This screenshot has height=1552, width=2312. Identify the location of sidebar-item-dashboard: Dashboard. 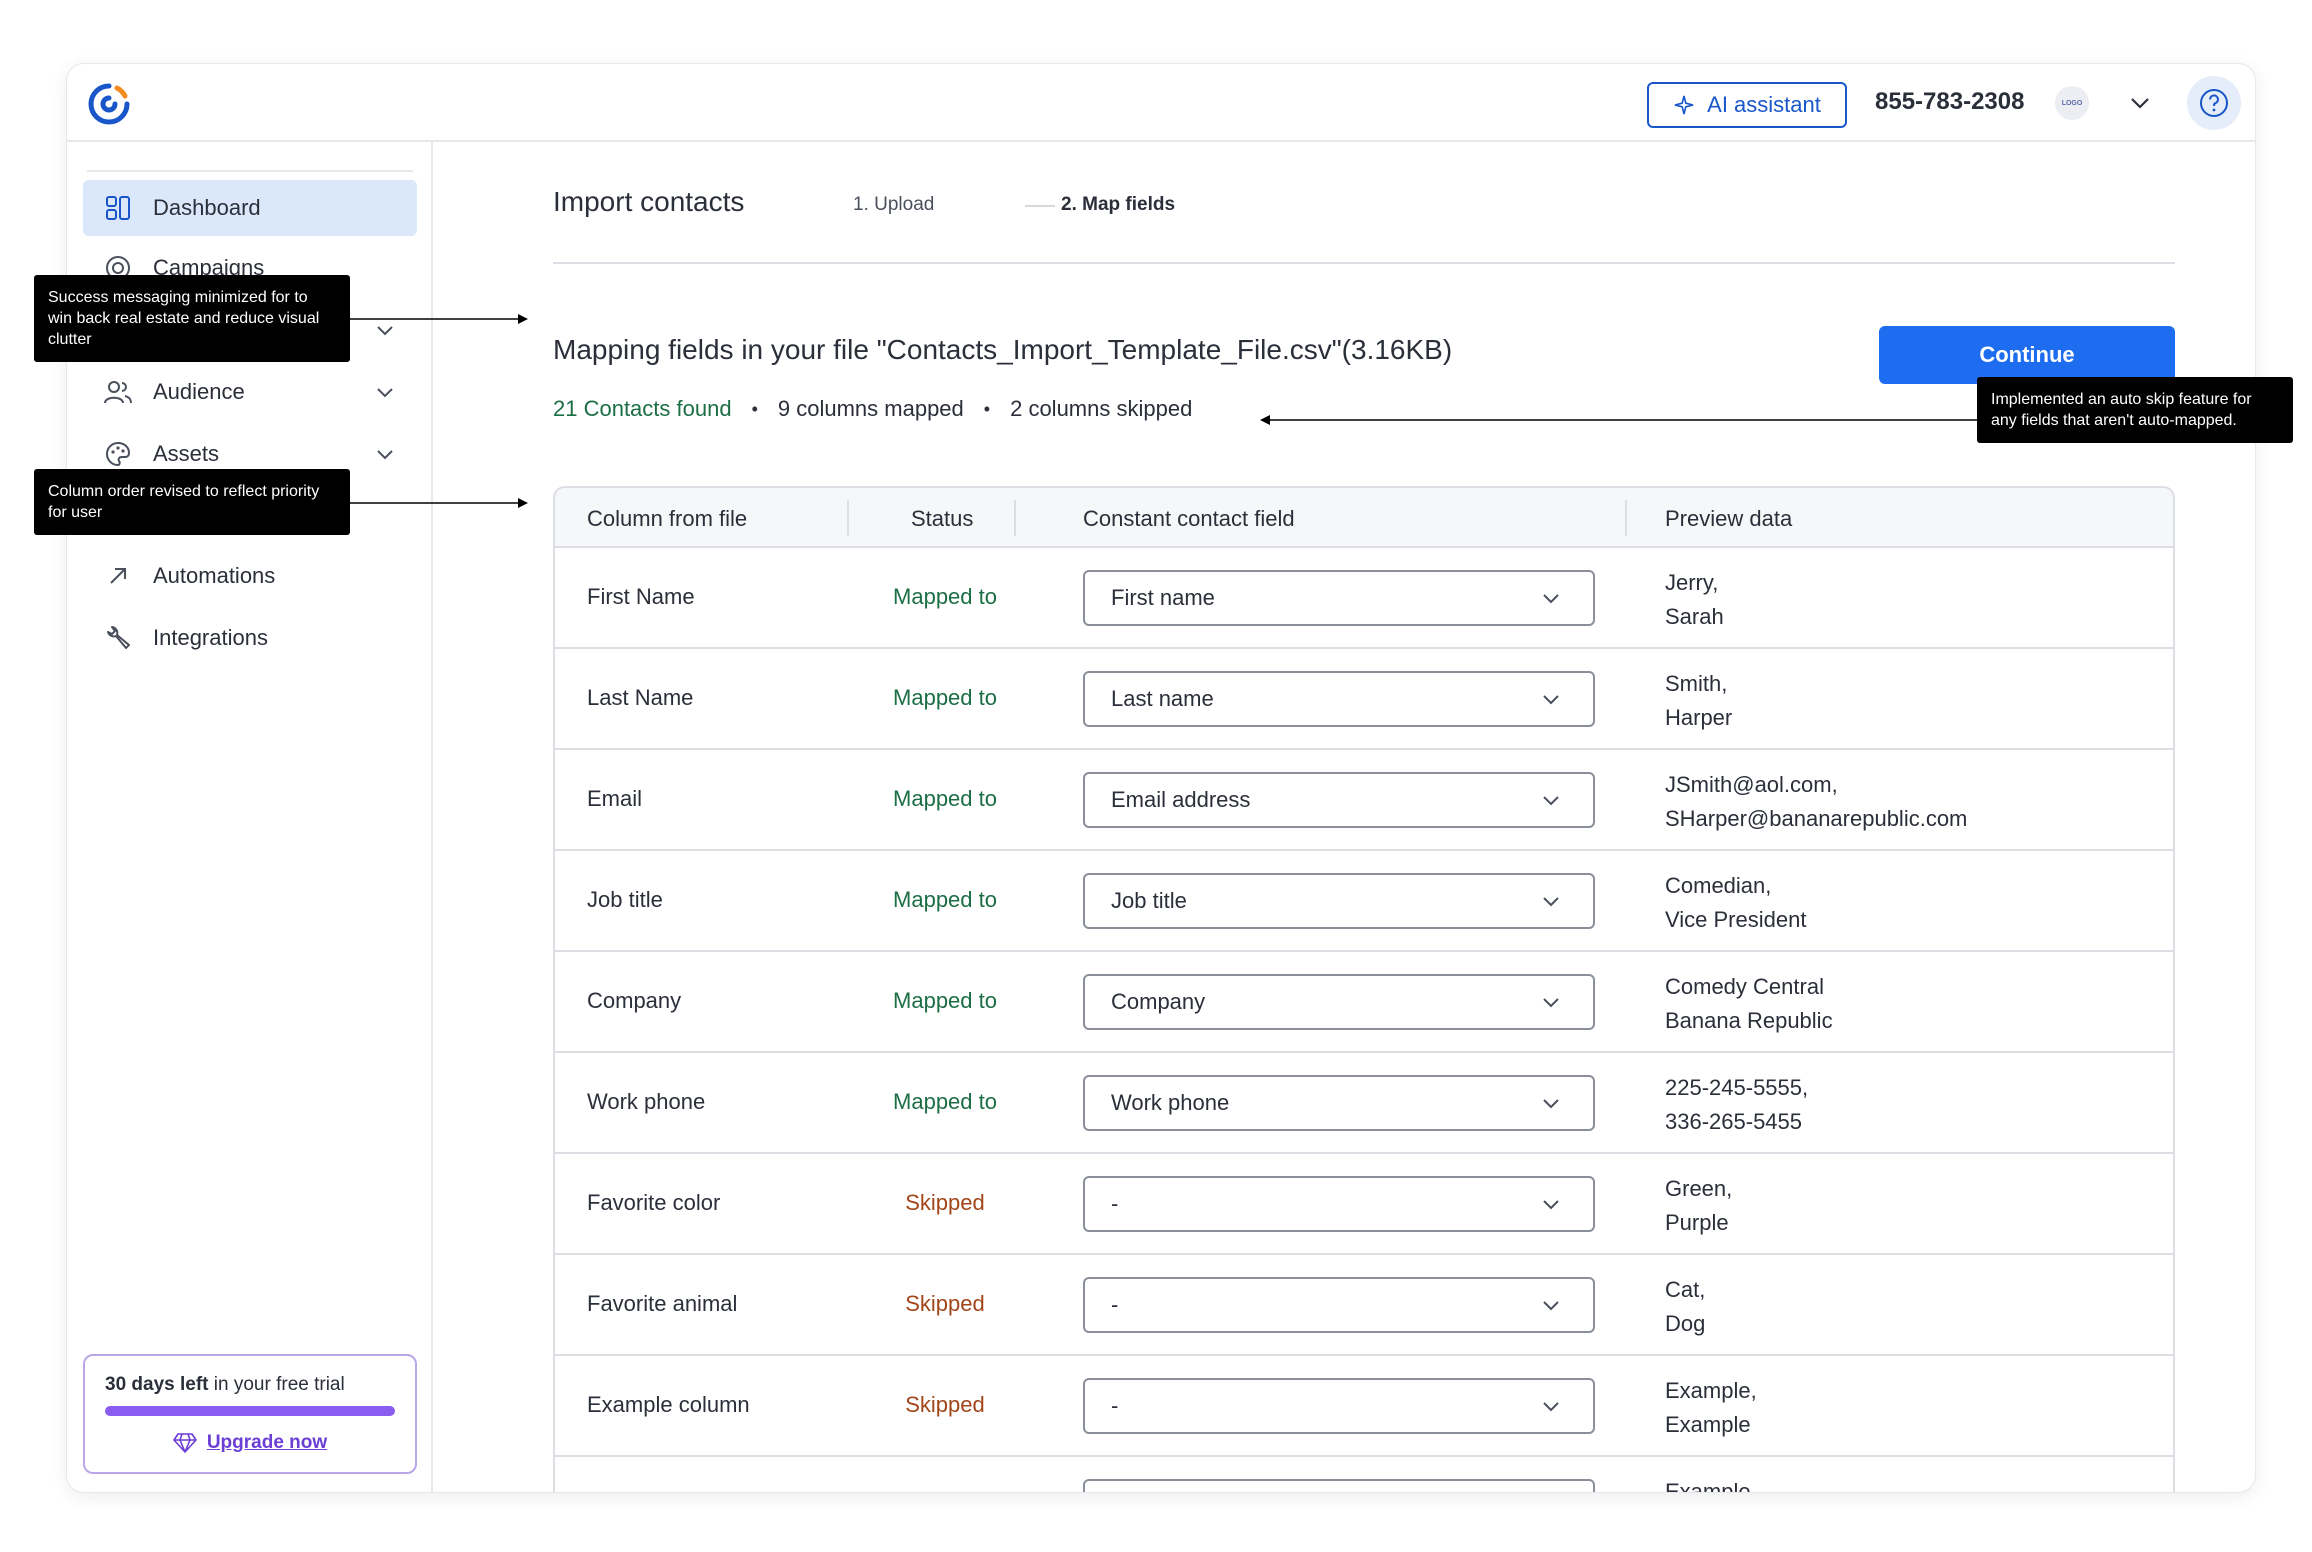
(250, 208).